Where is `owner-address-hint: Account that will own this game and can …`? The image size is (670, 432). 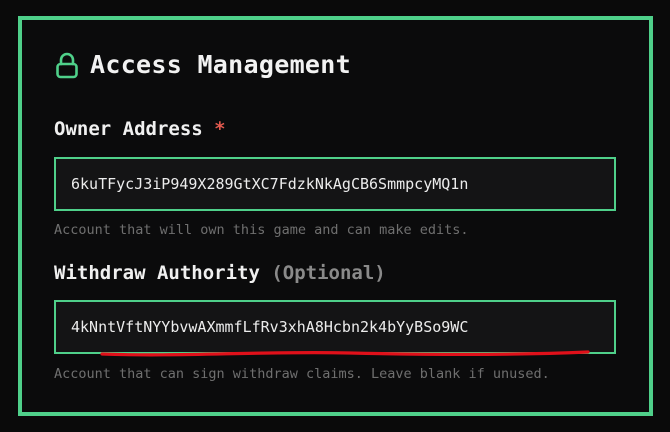
owner-address-hint: Account that will own this game and can … is located at coordinates (261, 230).